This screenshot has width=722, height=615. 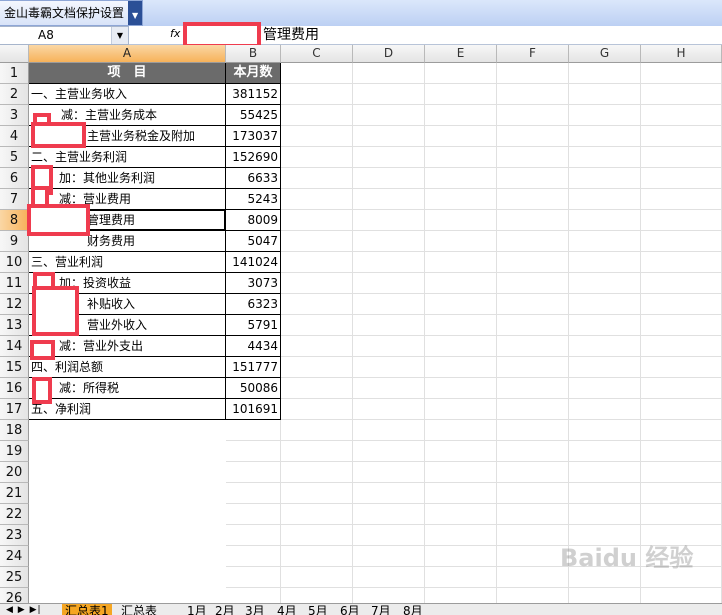 I want to click on value-cell: 101691, so click(x=253, y=409).